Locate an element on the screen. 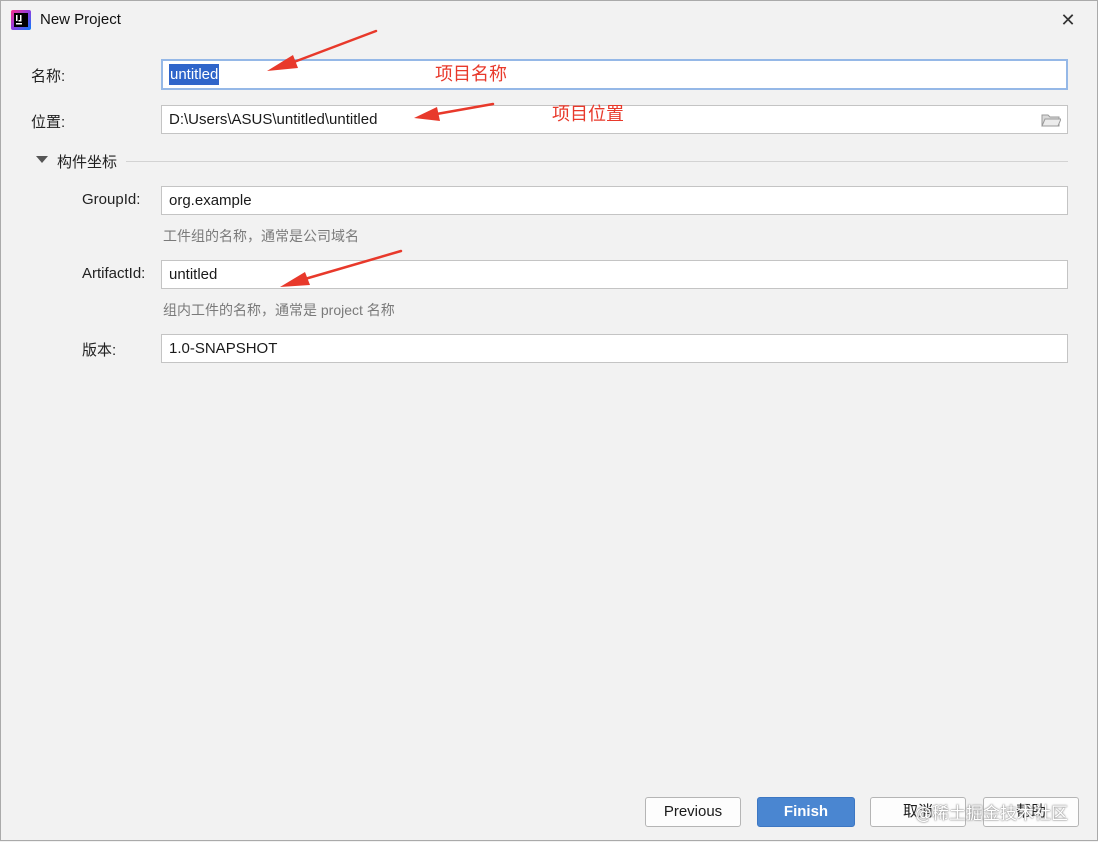 Image resolution: width=1098 pixels, height=842 pixels. window-title: New Project is located at coordinates (80, 19).